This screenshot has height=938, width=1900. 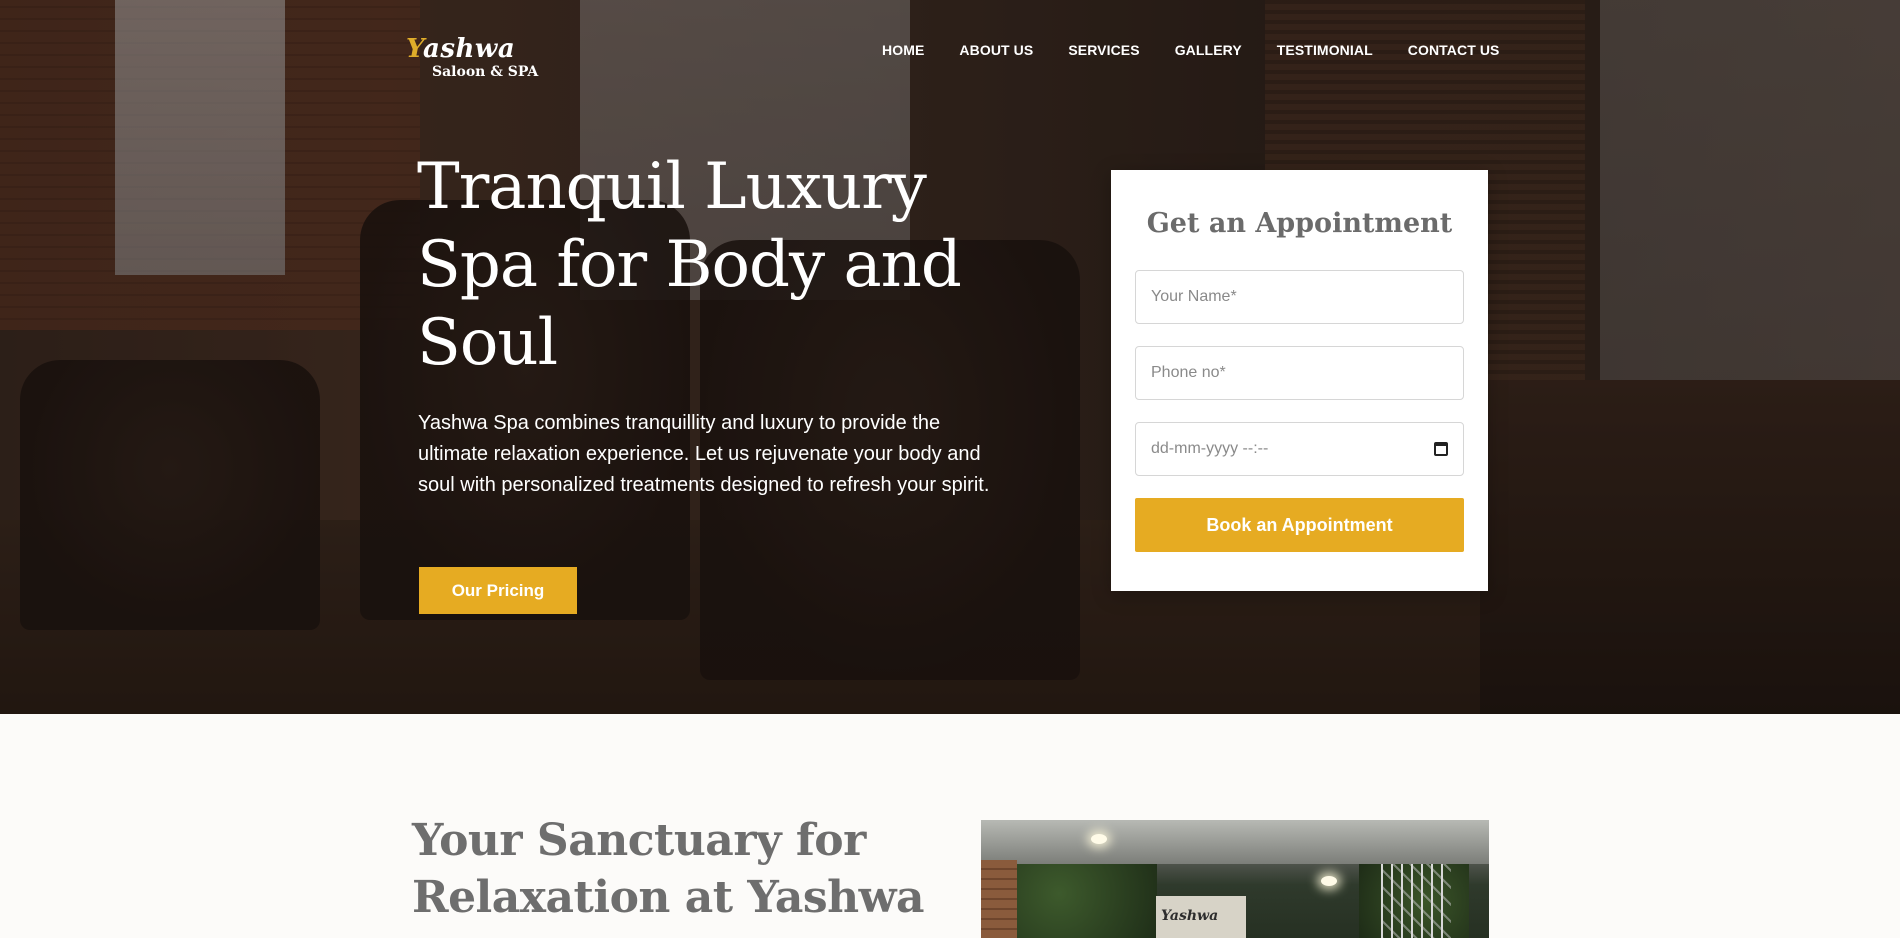 What do you see at coordinates (903, 50) in the screenshot?
I see `nav-item-home: HOME` at bounding box center [903, 50].